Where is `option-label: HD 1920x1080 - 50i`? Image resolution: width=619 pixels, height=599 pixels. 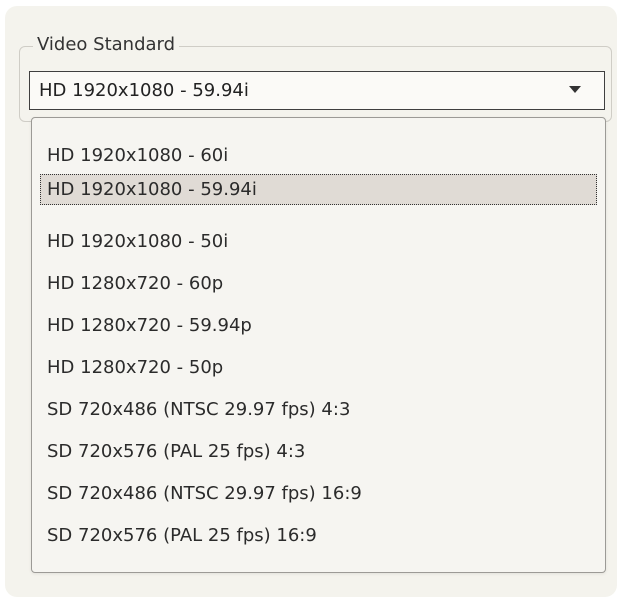 option-label: HD 1920x1080 - 50i is located at coordinates (138, 241).